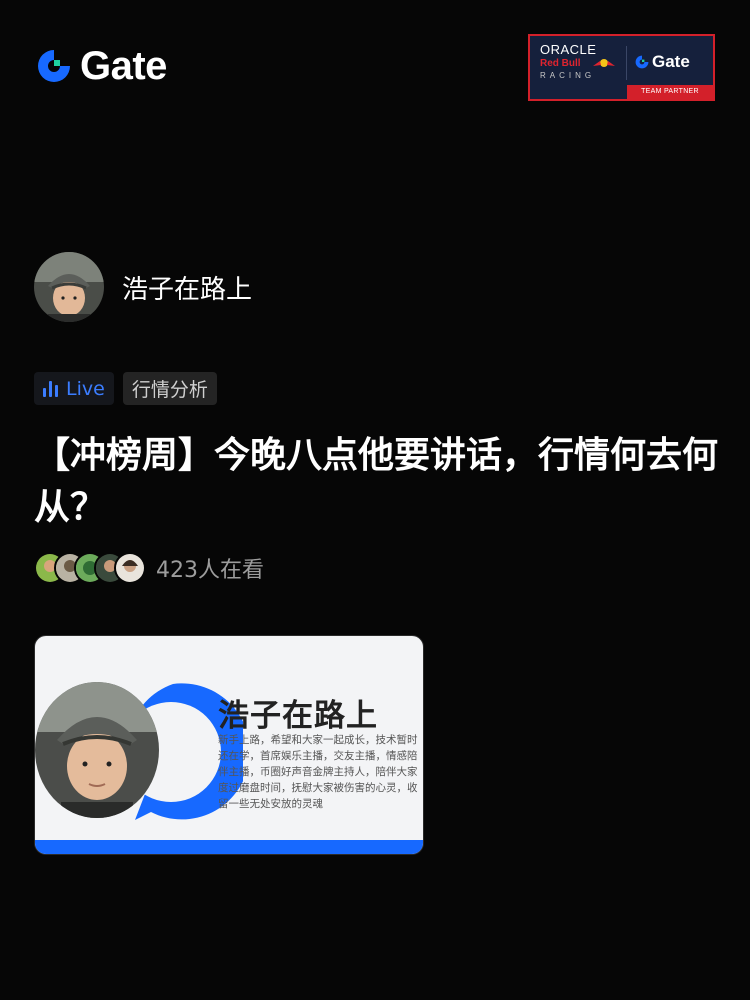 Image resolution: width=750 pixels, height=1000 pixels. I want to click on team-partner-label: TEAM PARTNER, so click(670, 92).